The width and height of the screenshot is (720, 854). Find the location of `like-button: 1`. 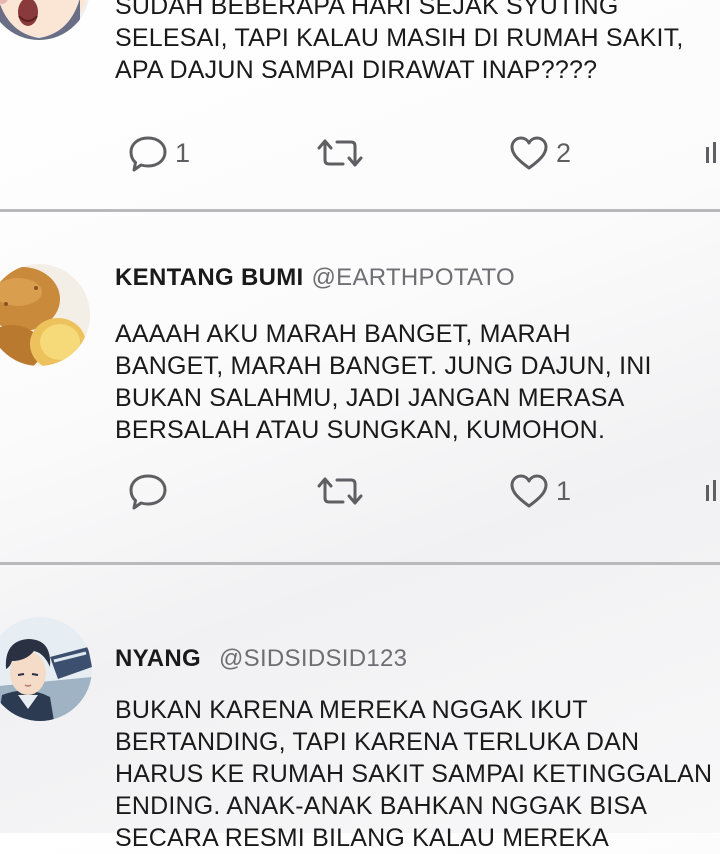

like-button: 1 is located at coordinates (539, 491).